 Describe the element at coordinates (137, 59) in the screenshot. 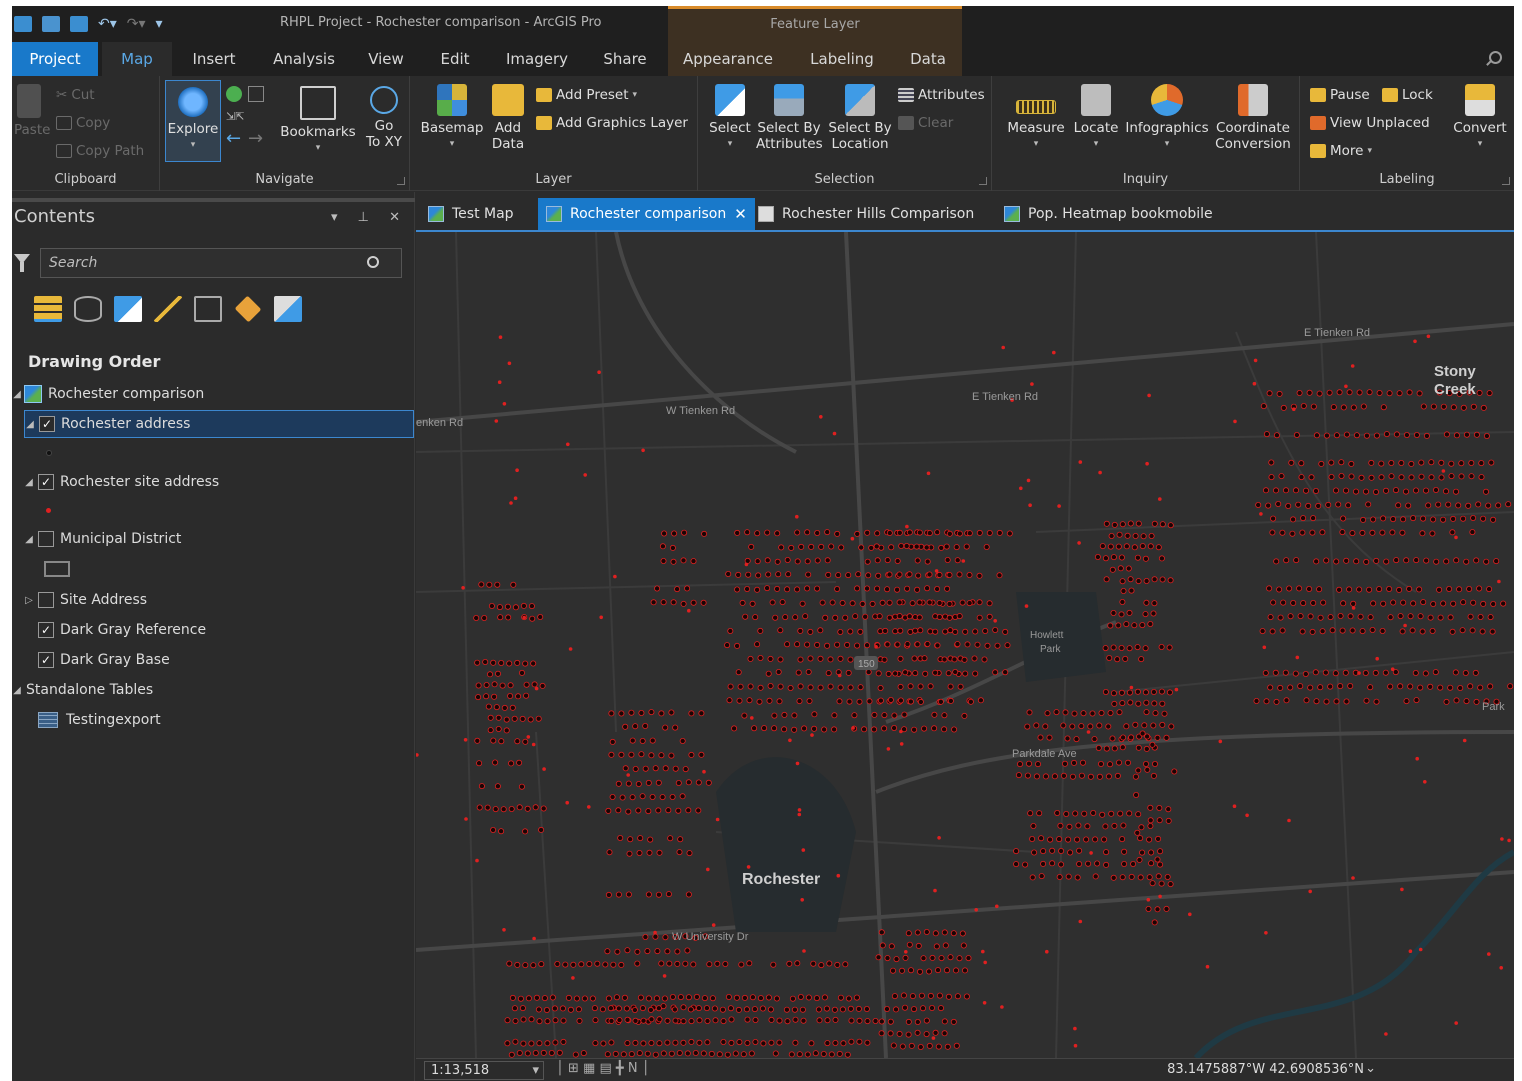

I see `tab-map: Map` at that location.